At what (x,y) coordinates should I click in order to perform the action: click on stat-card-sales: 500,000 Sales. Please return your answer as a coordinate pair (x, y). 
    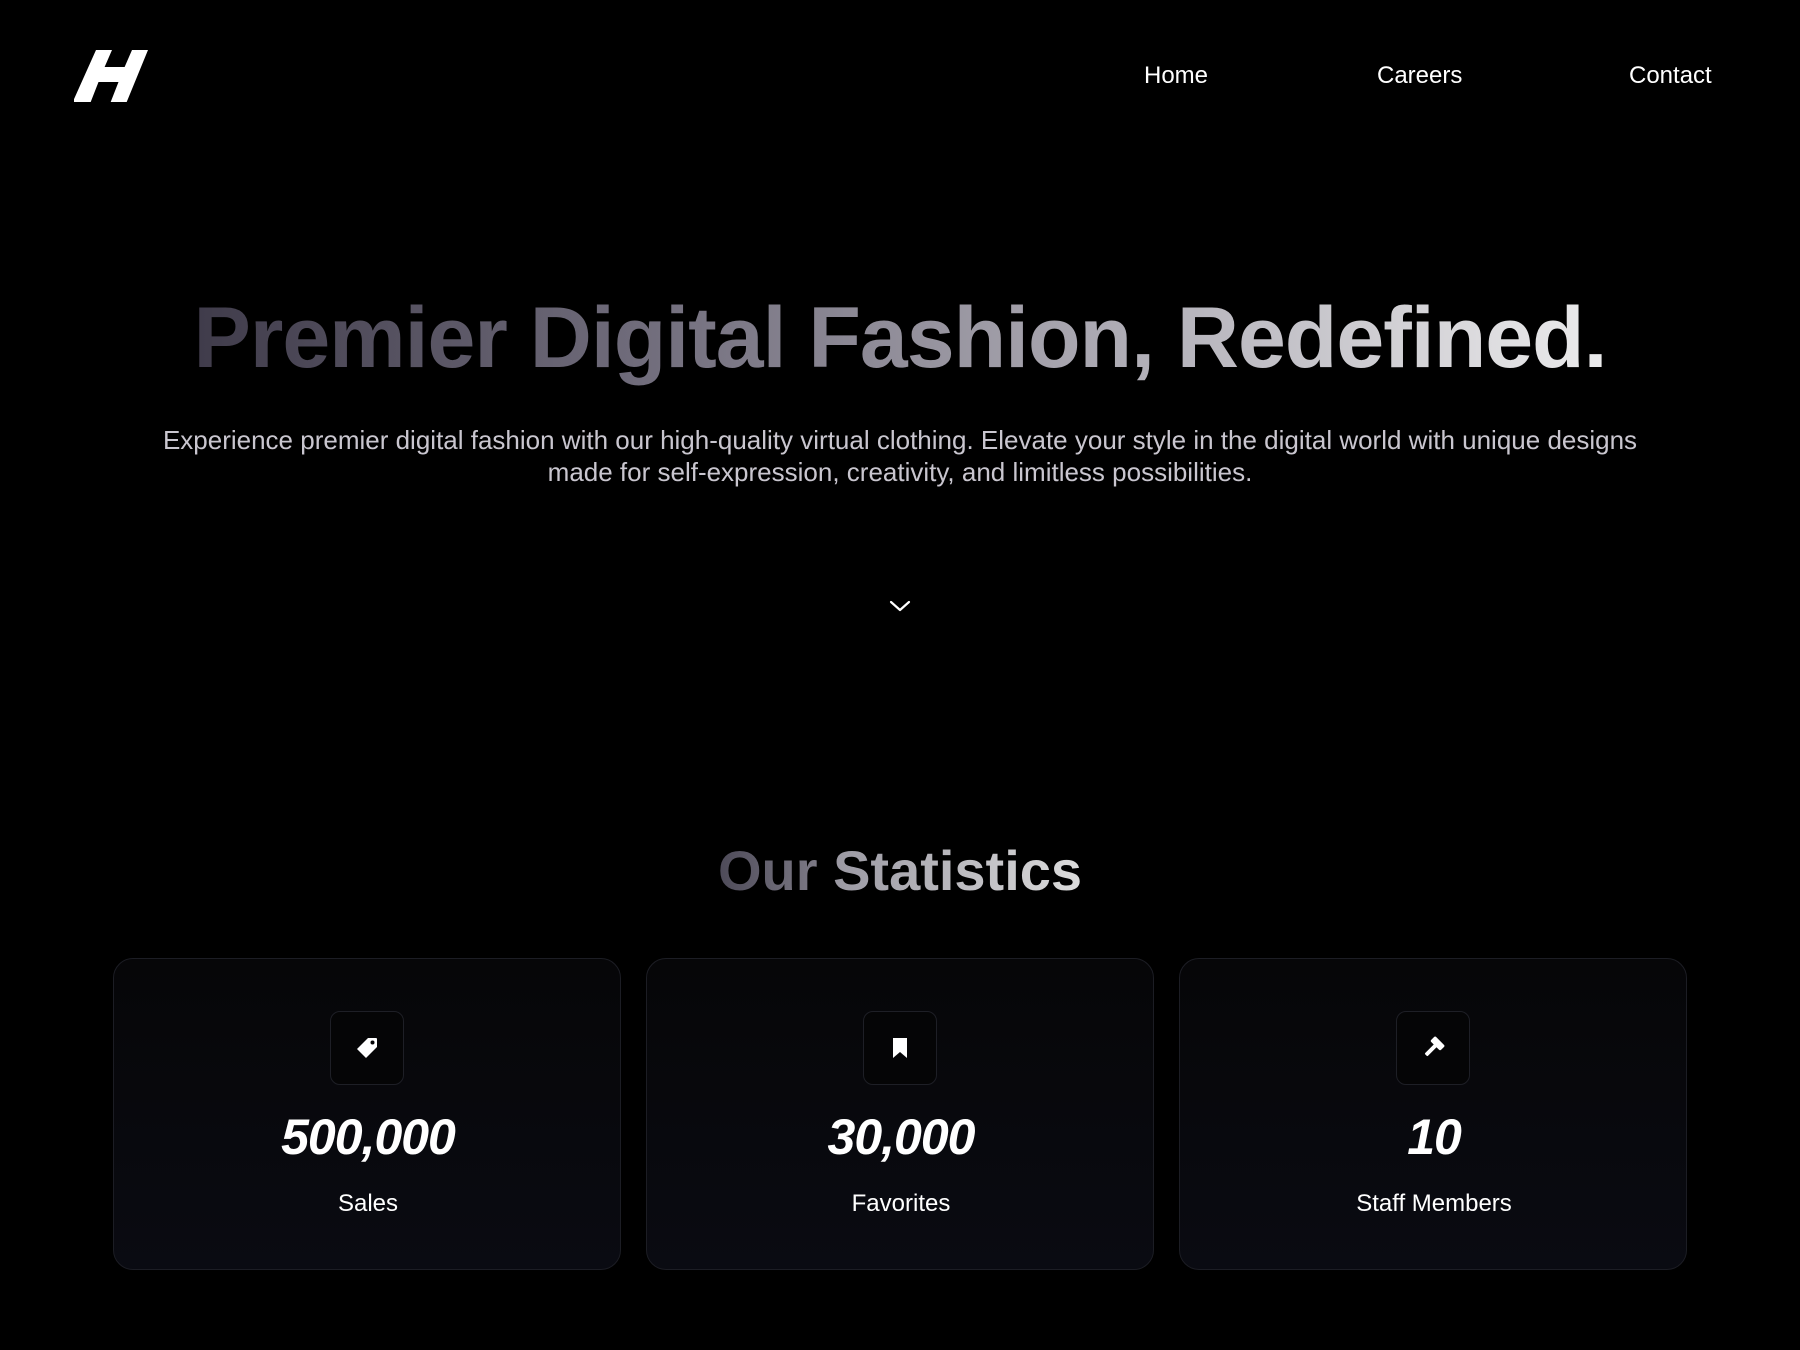
    Looking at the image, I should click on (367, 1114).